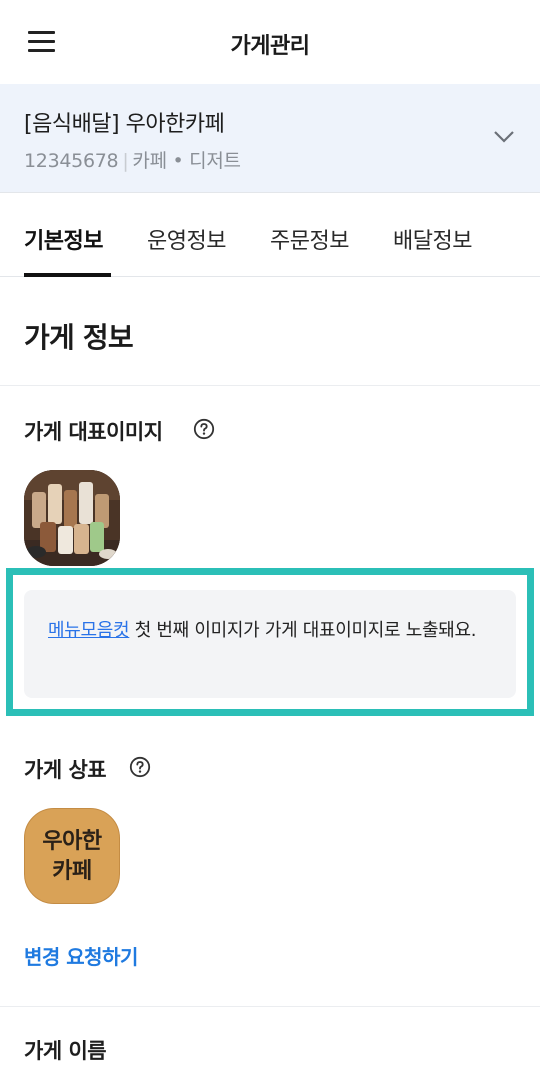 The image size is (540, 1073). I want to click on app-bar: 가게관리, so click(270, 42).